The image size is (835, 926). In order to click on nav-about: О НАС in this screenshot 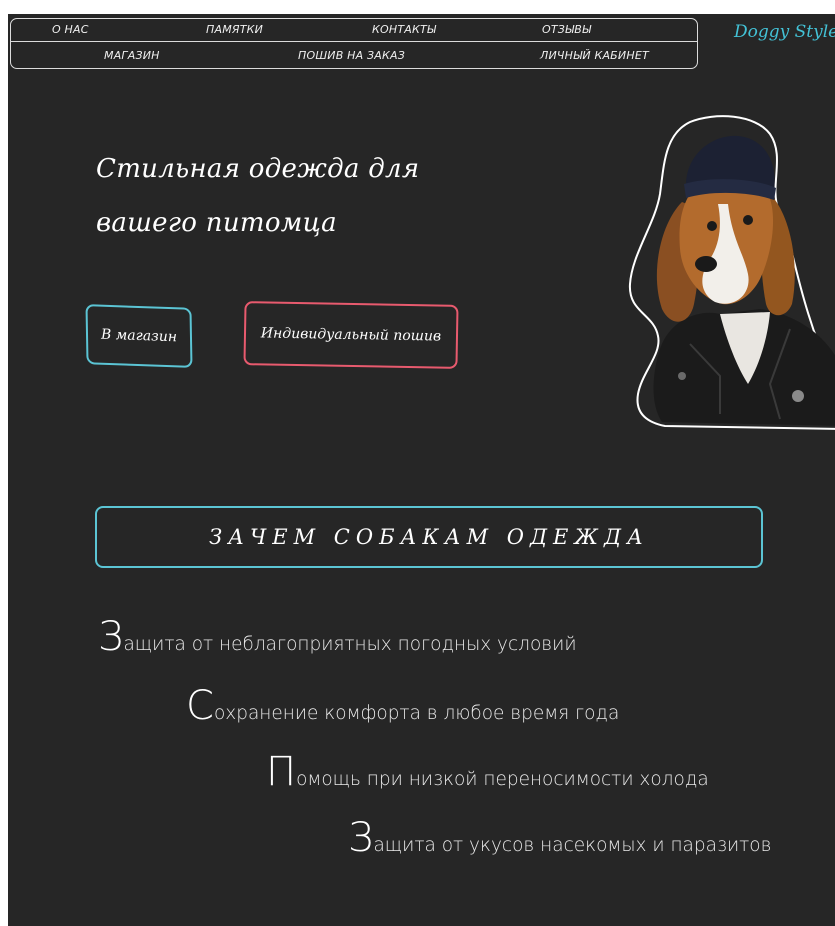, I will do `click(70, 29)`.